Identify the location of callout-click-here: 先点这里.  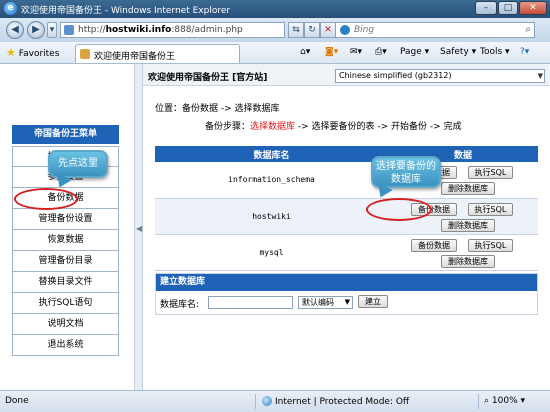
(78, 170).